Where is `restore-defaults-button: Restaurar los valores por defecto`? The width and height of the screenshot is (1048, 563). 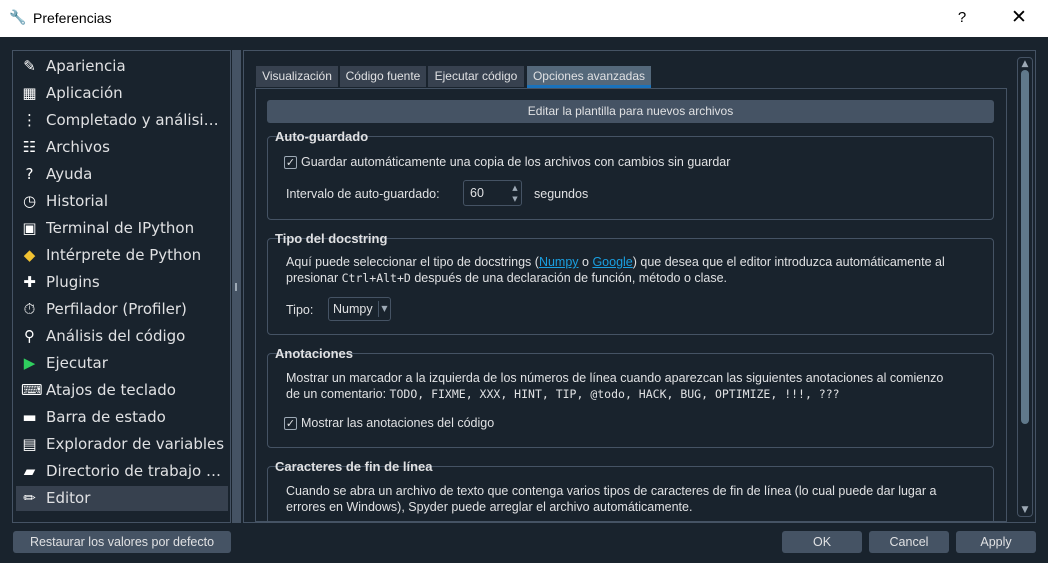 restore-defaults-button: Restaurar los valores por defecto is located at coordinates (122, 542).